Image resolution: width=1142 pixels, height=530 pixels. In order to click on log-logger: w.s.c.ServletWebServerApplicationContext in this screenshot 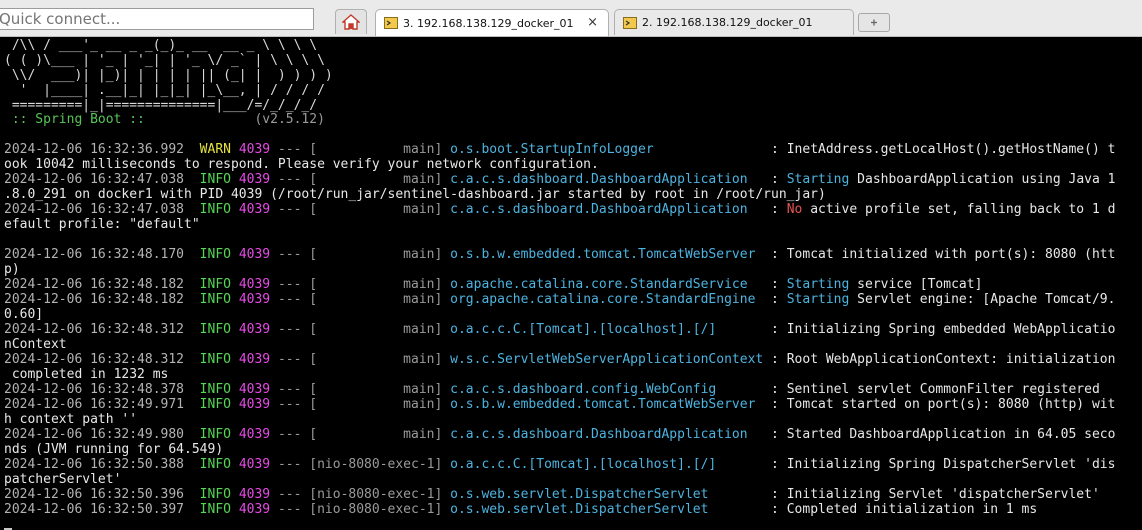, I will do `click(607, 359)`.